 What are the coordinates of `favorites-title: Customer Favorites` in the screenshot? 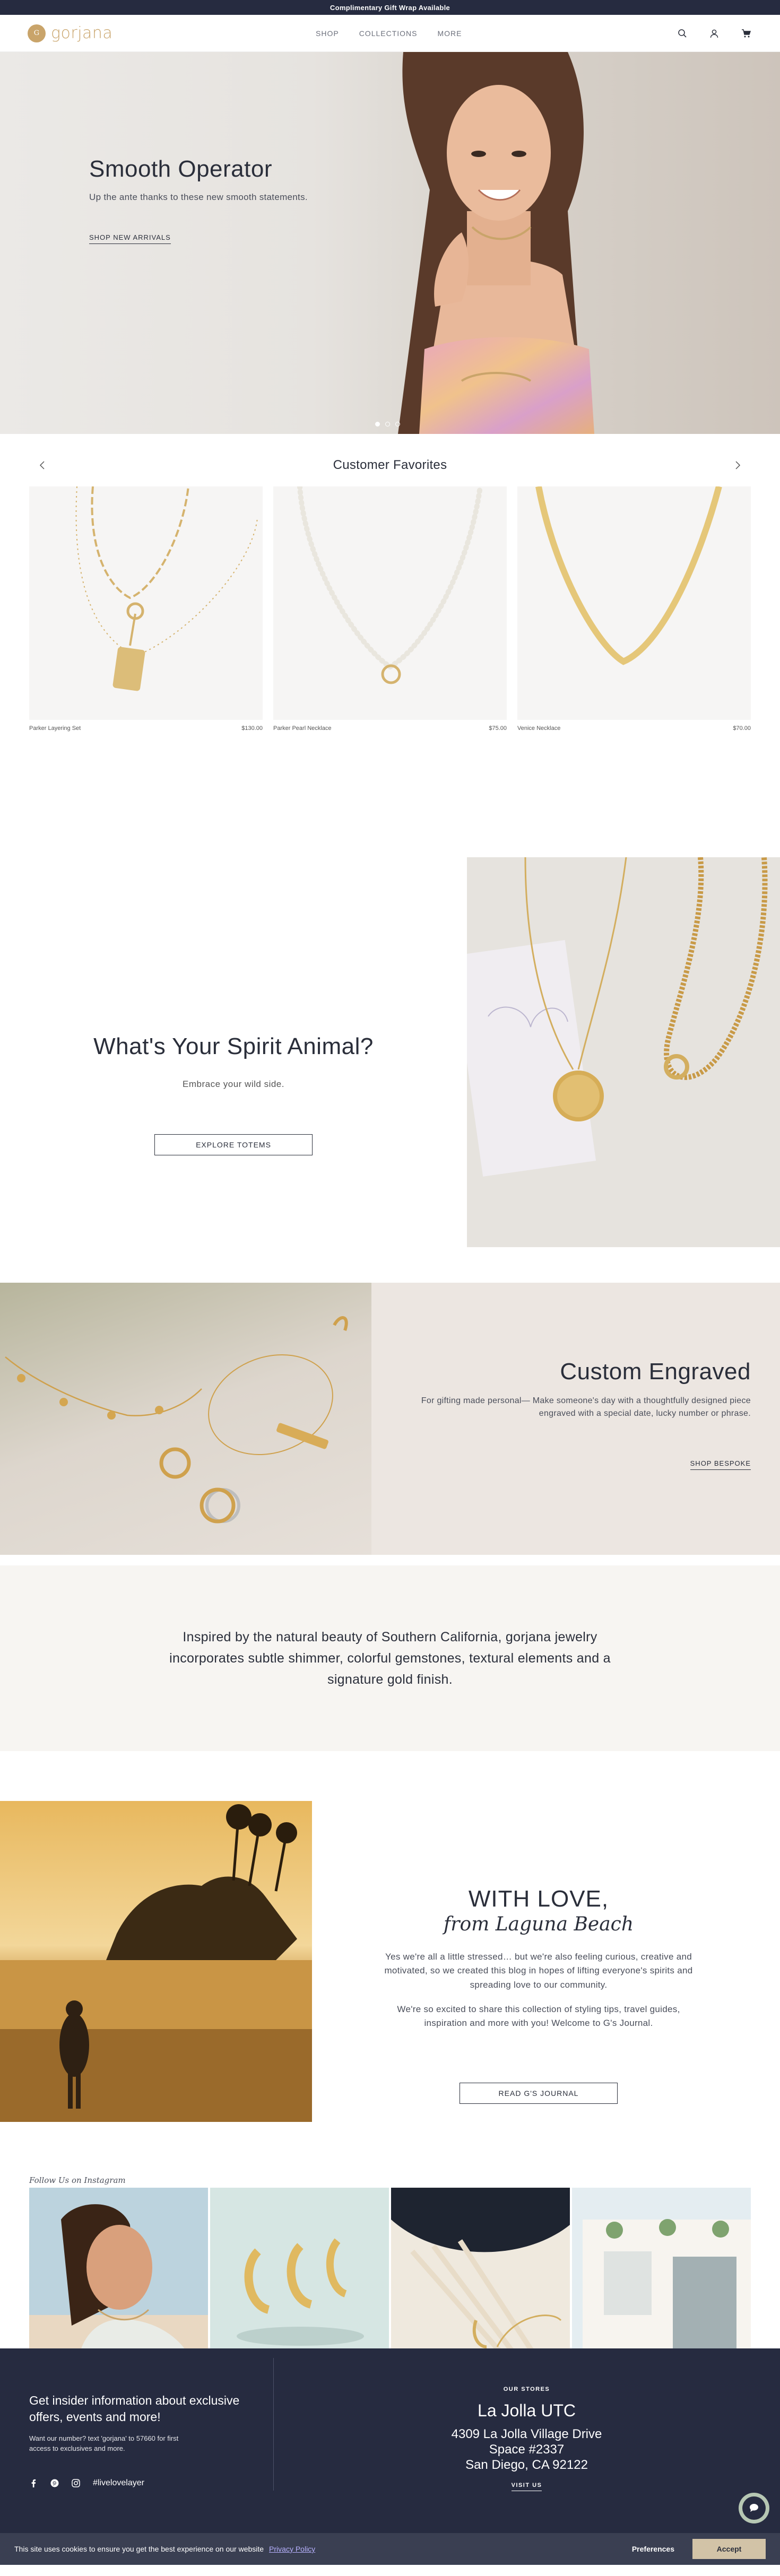 It's located at (390, 465).